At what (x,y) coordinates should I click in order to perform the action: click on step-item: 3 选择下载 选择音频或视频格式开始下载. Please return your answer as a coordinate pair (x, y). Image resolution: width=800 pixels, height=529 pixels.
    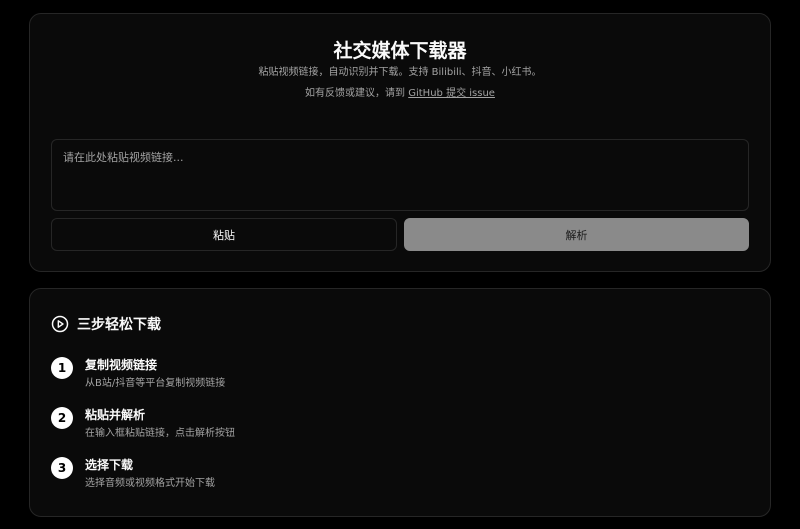
    Looking at the image, I should click on (133, 474).